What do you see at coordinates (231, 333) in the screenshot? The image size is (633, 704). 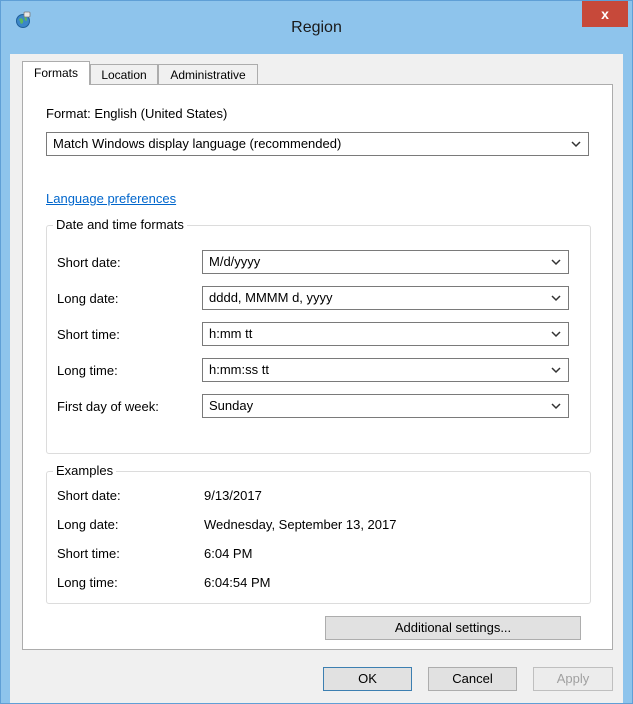 I see `short-time-value: h:mm tt` at bounding box center [231, 333].